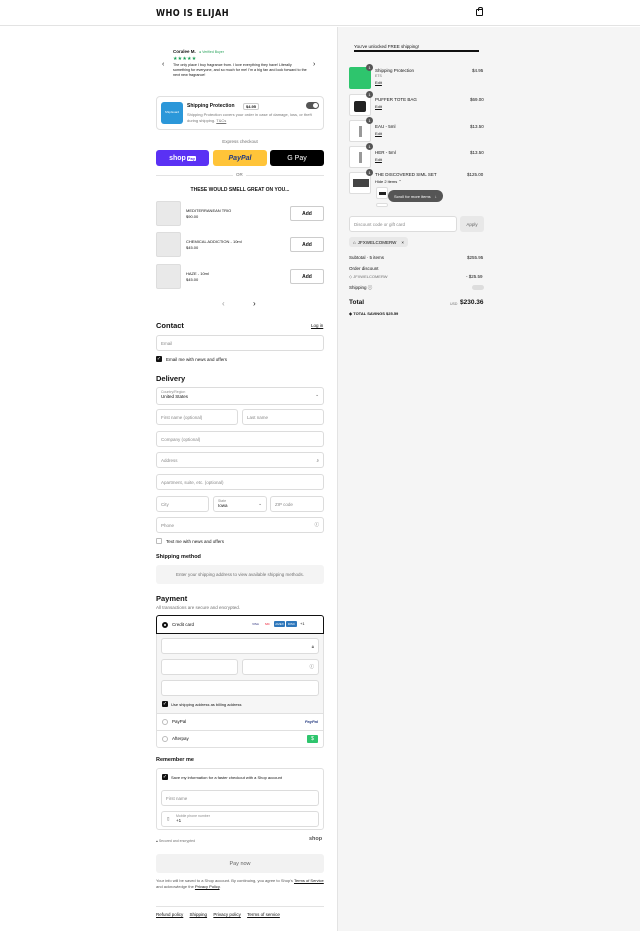  Describe the element at coordinates (207, 886) in the screenshot. I see `privacy-link: Privacy Policy` at that location.